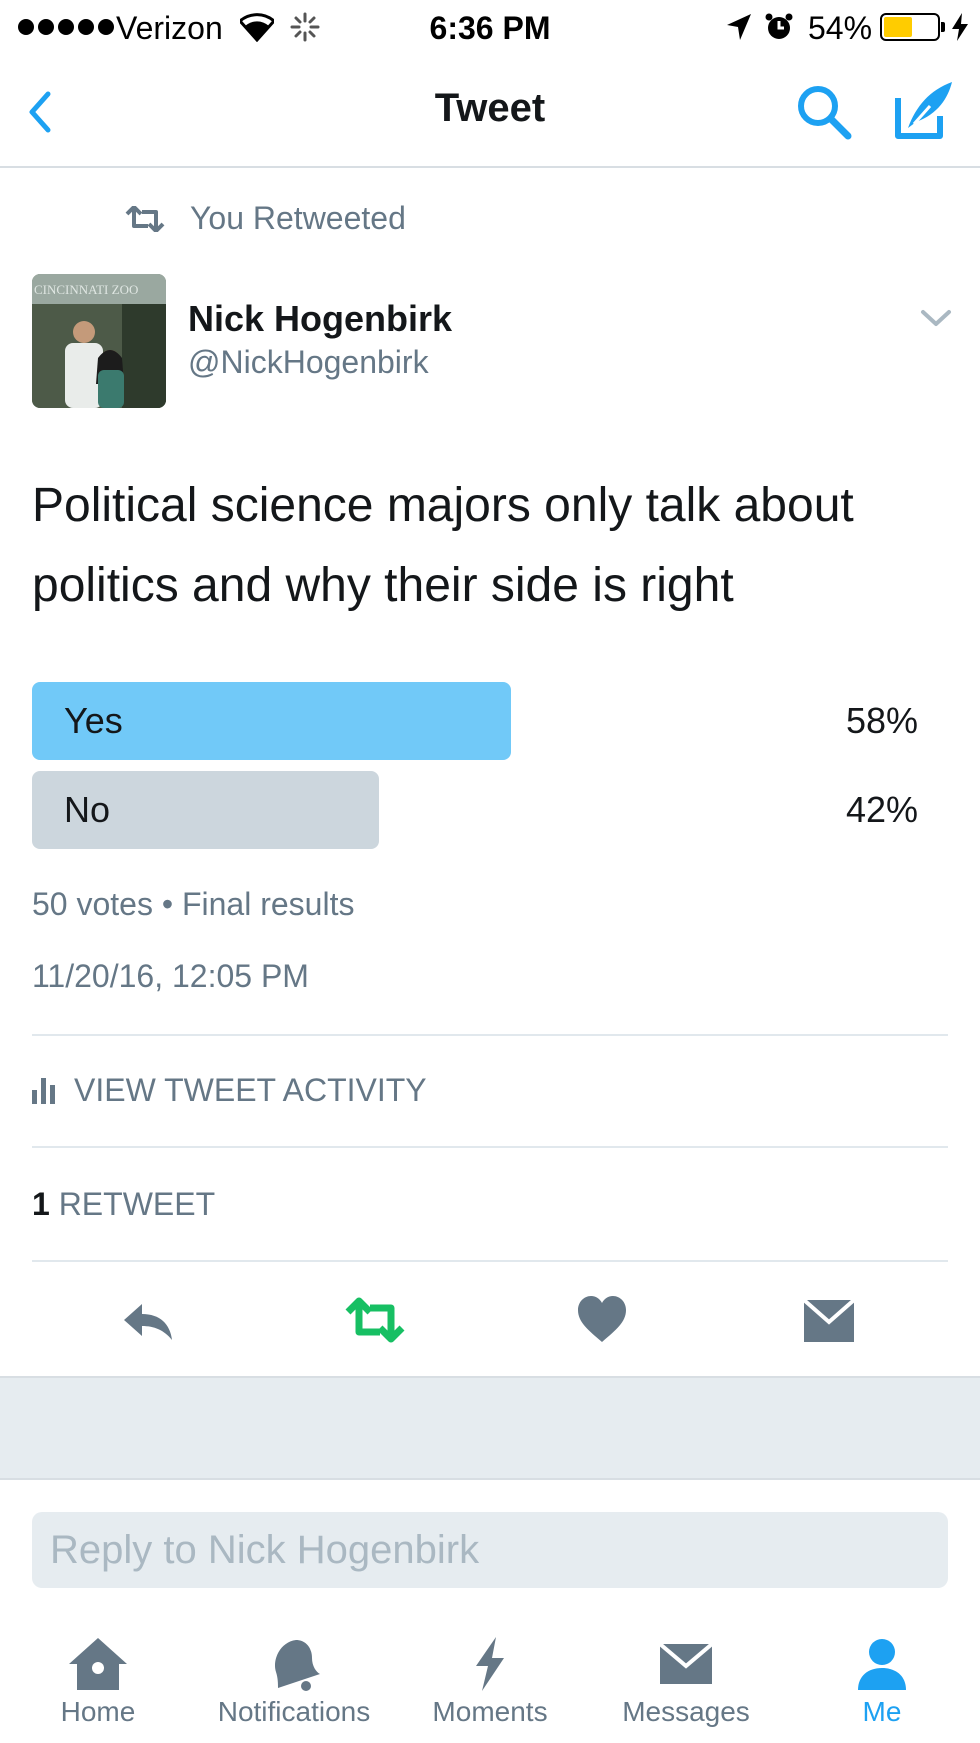  What do you see at coordinates (829, 1320) in the screenshot?
I see `direct-message-icon` at bounding box center [829, 1320].